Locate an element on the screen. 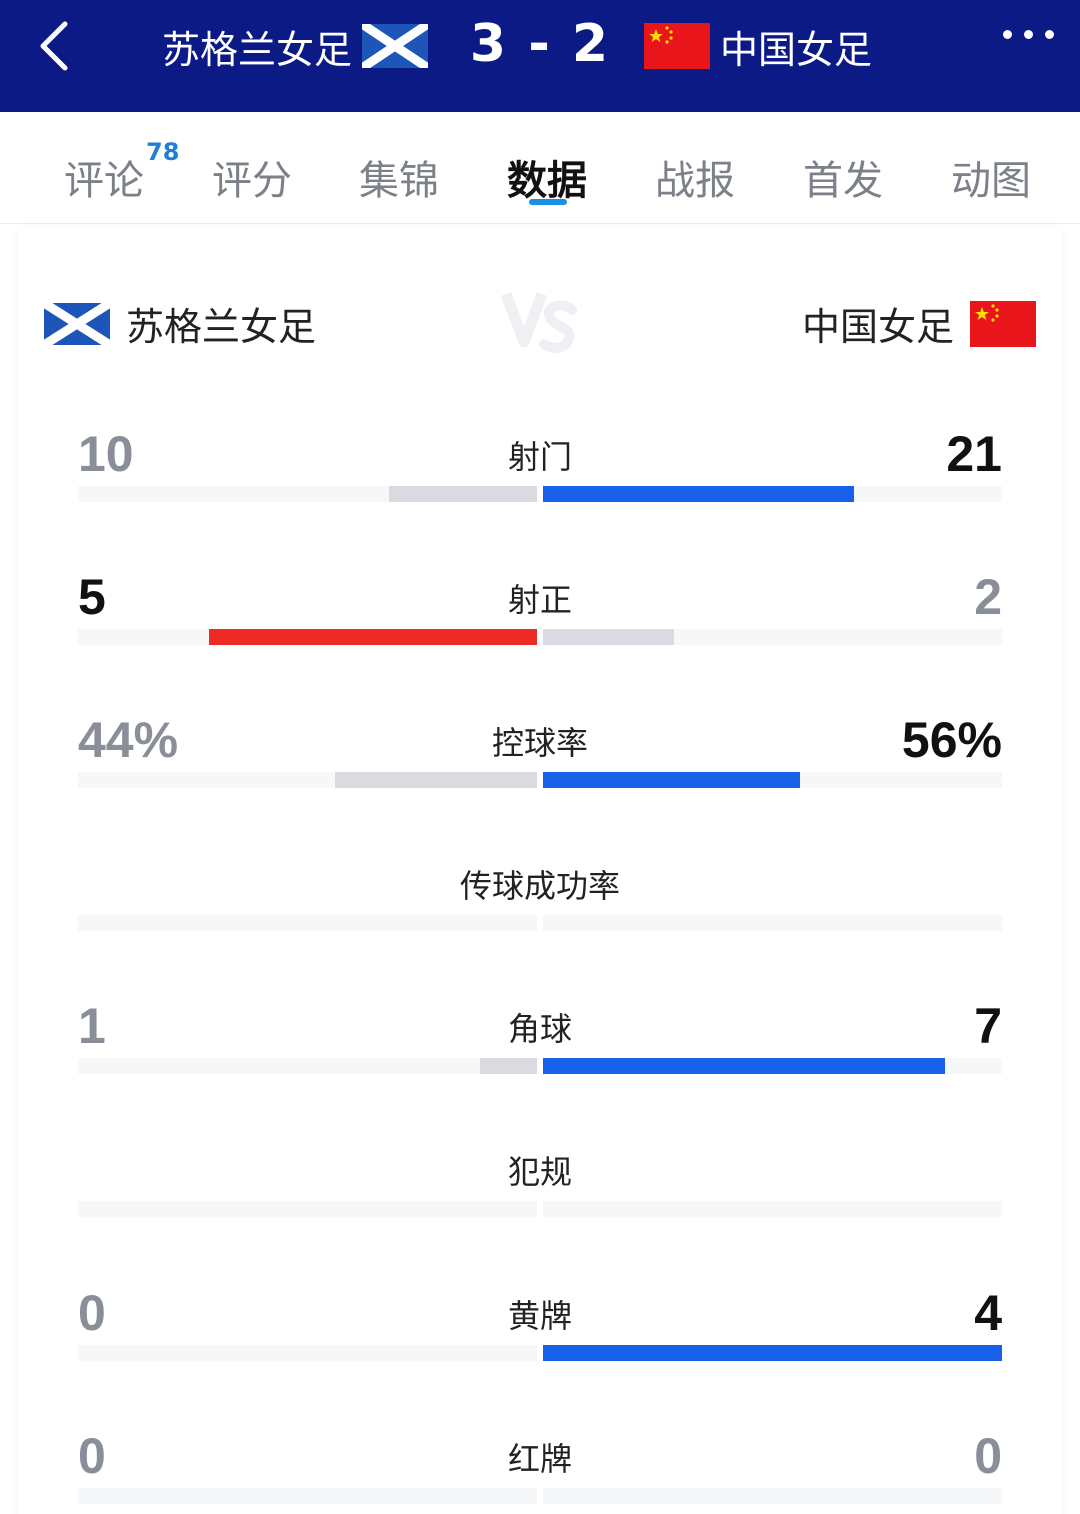 The image size is (1080, 1514). stat-label: 角球 is located at coordinates (539, 1029).